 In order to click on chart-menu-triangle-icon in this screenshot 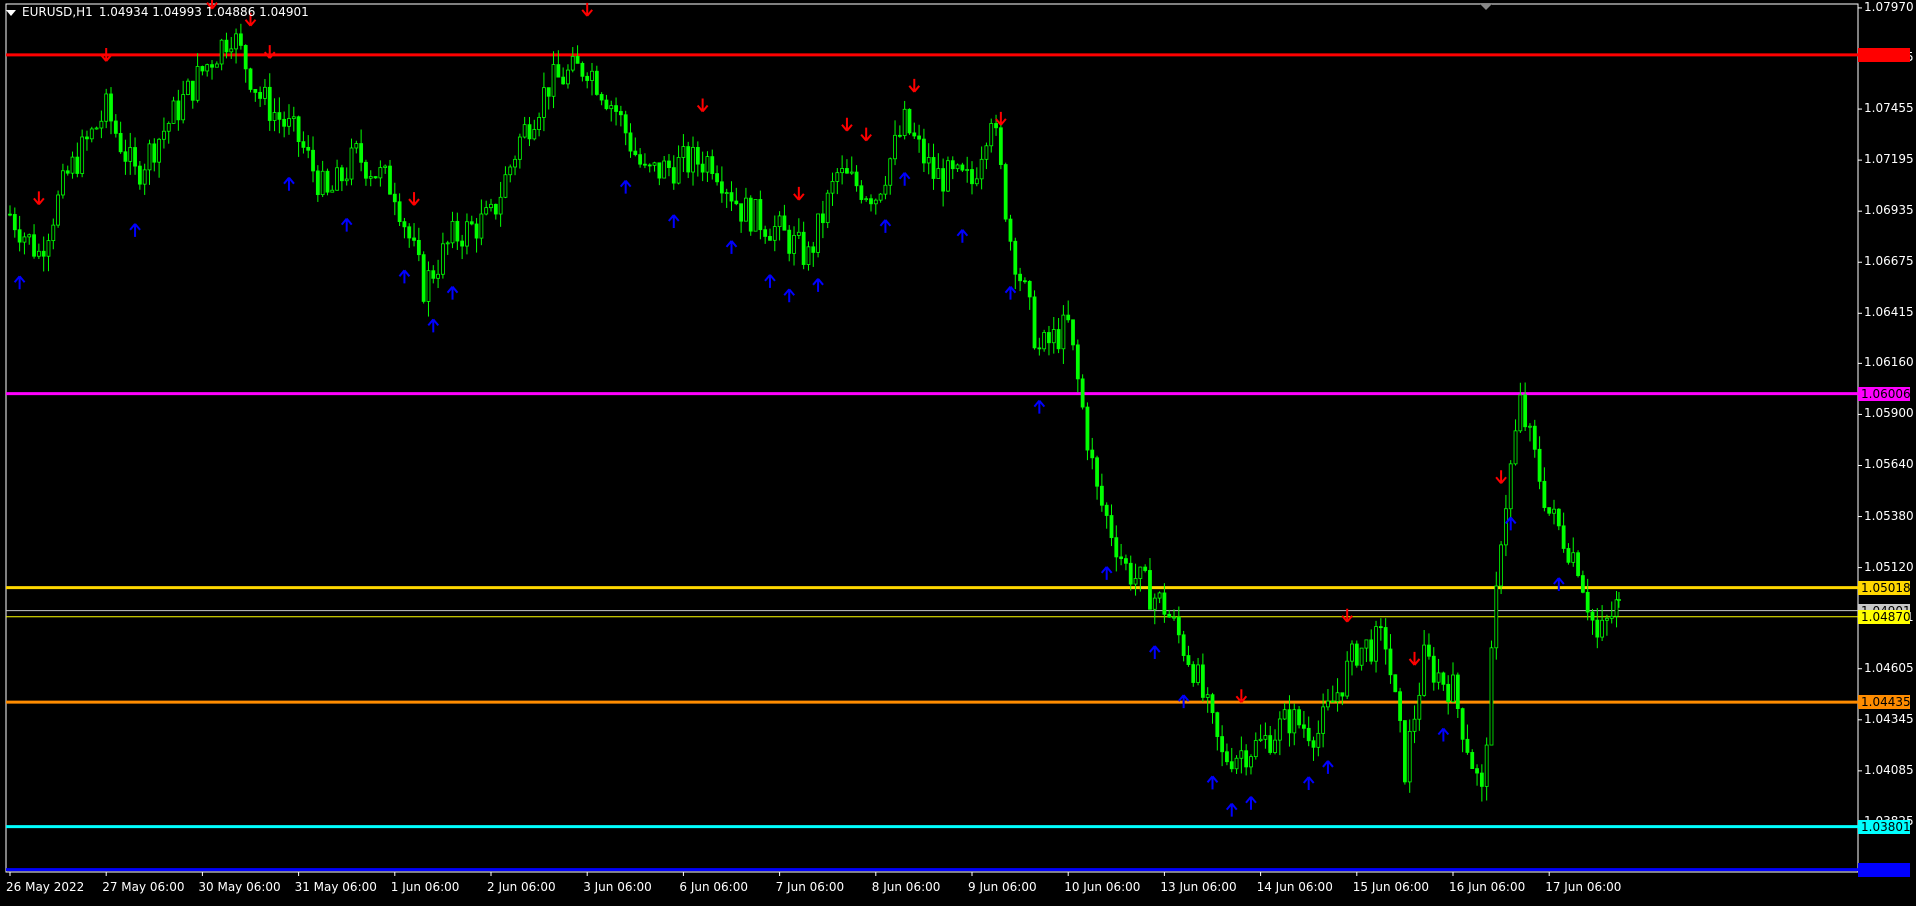, I will do `click(11, 12)`.